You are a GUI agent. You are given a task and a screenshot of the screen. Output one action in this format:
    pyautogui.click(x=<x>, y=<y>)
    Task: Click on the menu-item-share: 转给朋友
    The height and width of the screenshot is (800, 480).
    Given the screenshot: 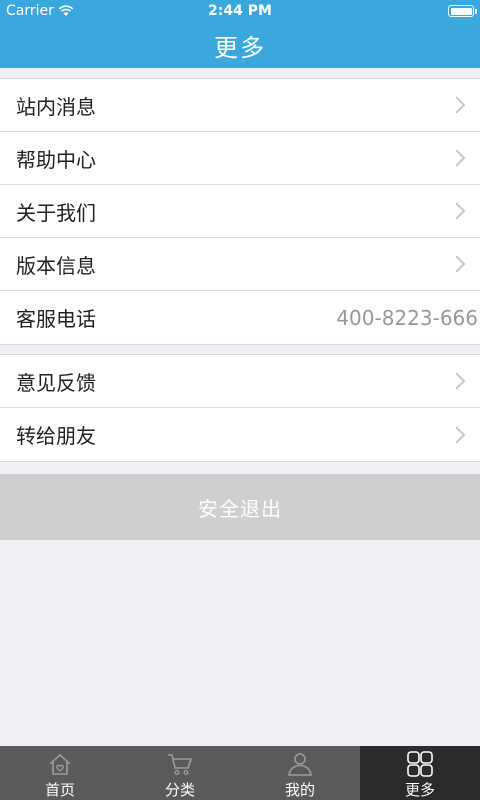 What is the action you would take?
    pyautogui.click(x=240, y=434)
    